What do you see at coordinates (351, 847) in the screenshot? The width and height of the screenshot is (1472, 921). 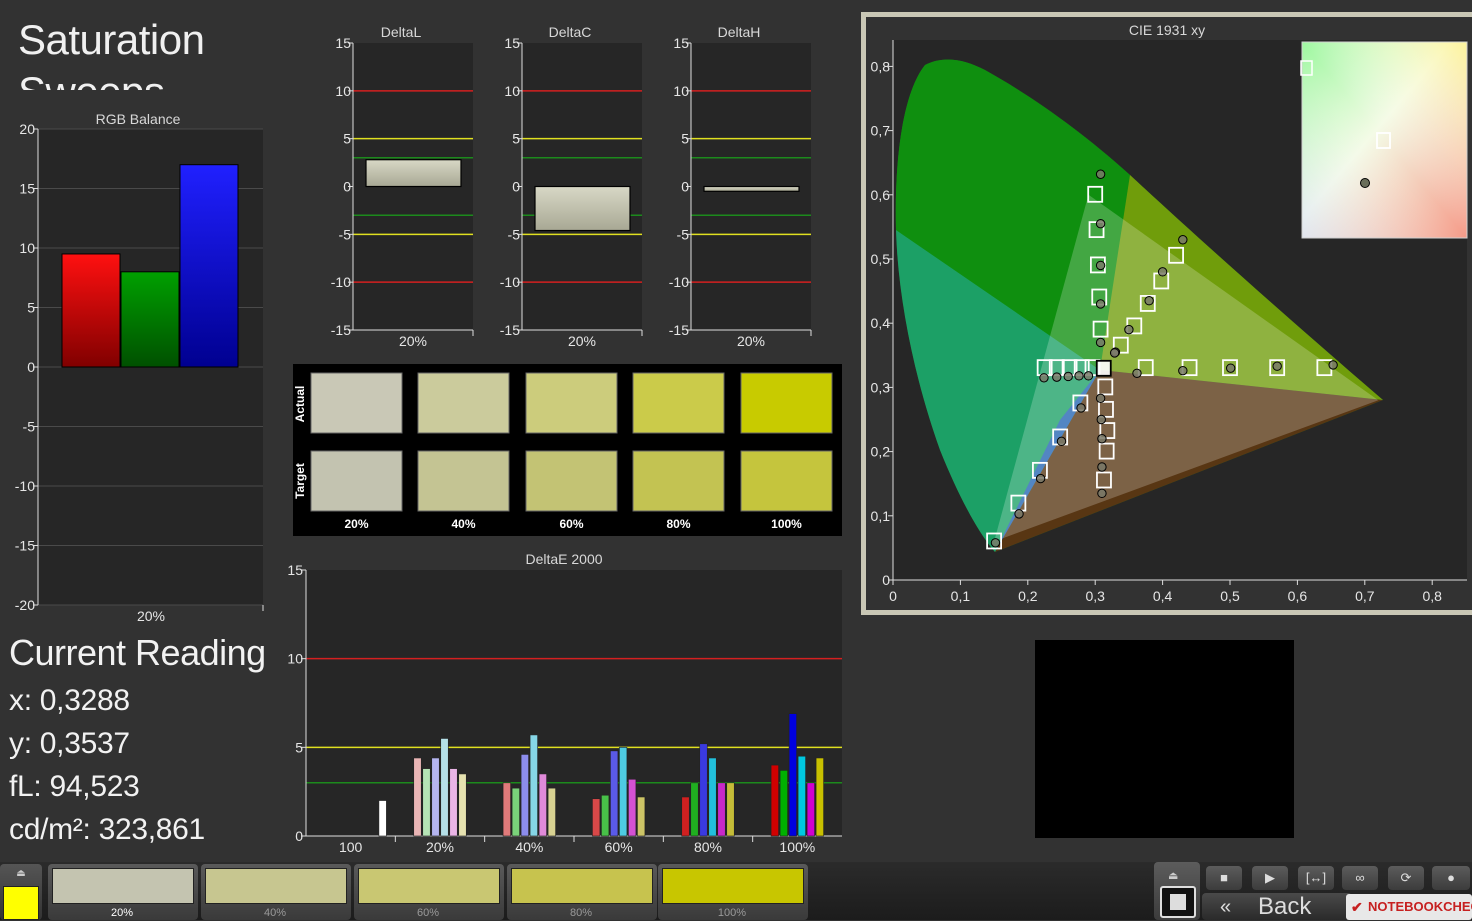 I see `deltae-category-label: 100` at bounding box center [351, 847].